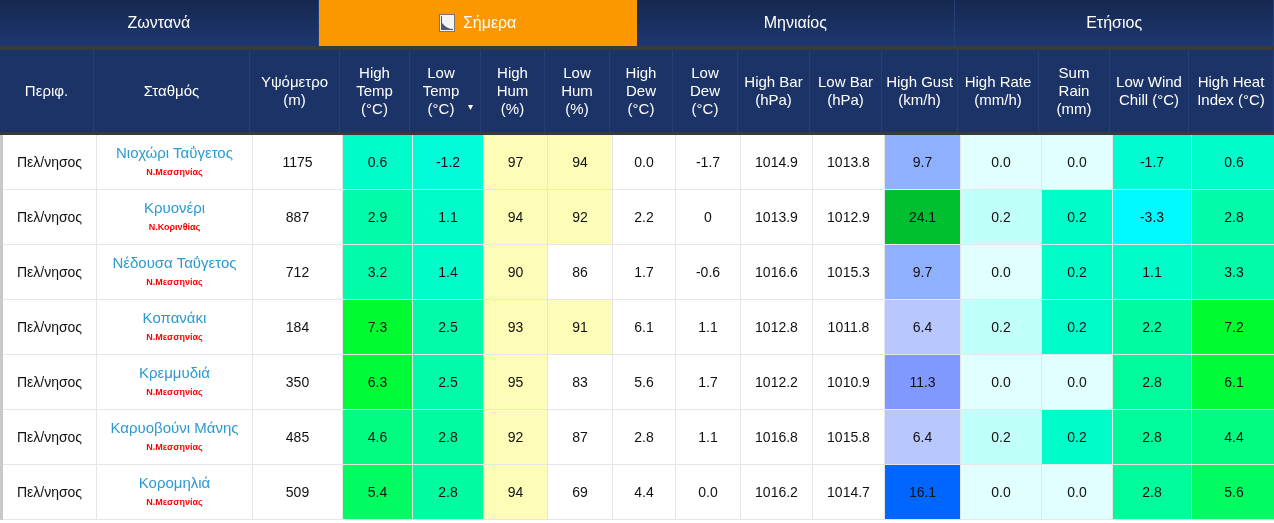 The width and height of the screenshot is (1274, 523). I want to click on table-cell: 91, so click(580, 327).